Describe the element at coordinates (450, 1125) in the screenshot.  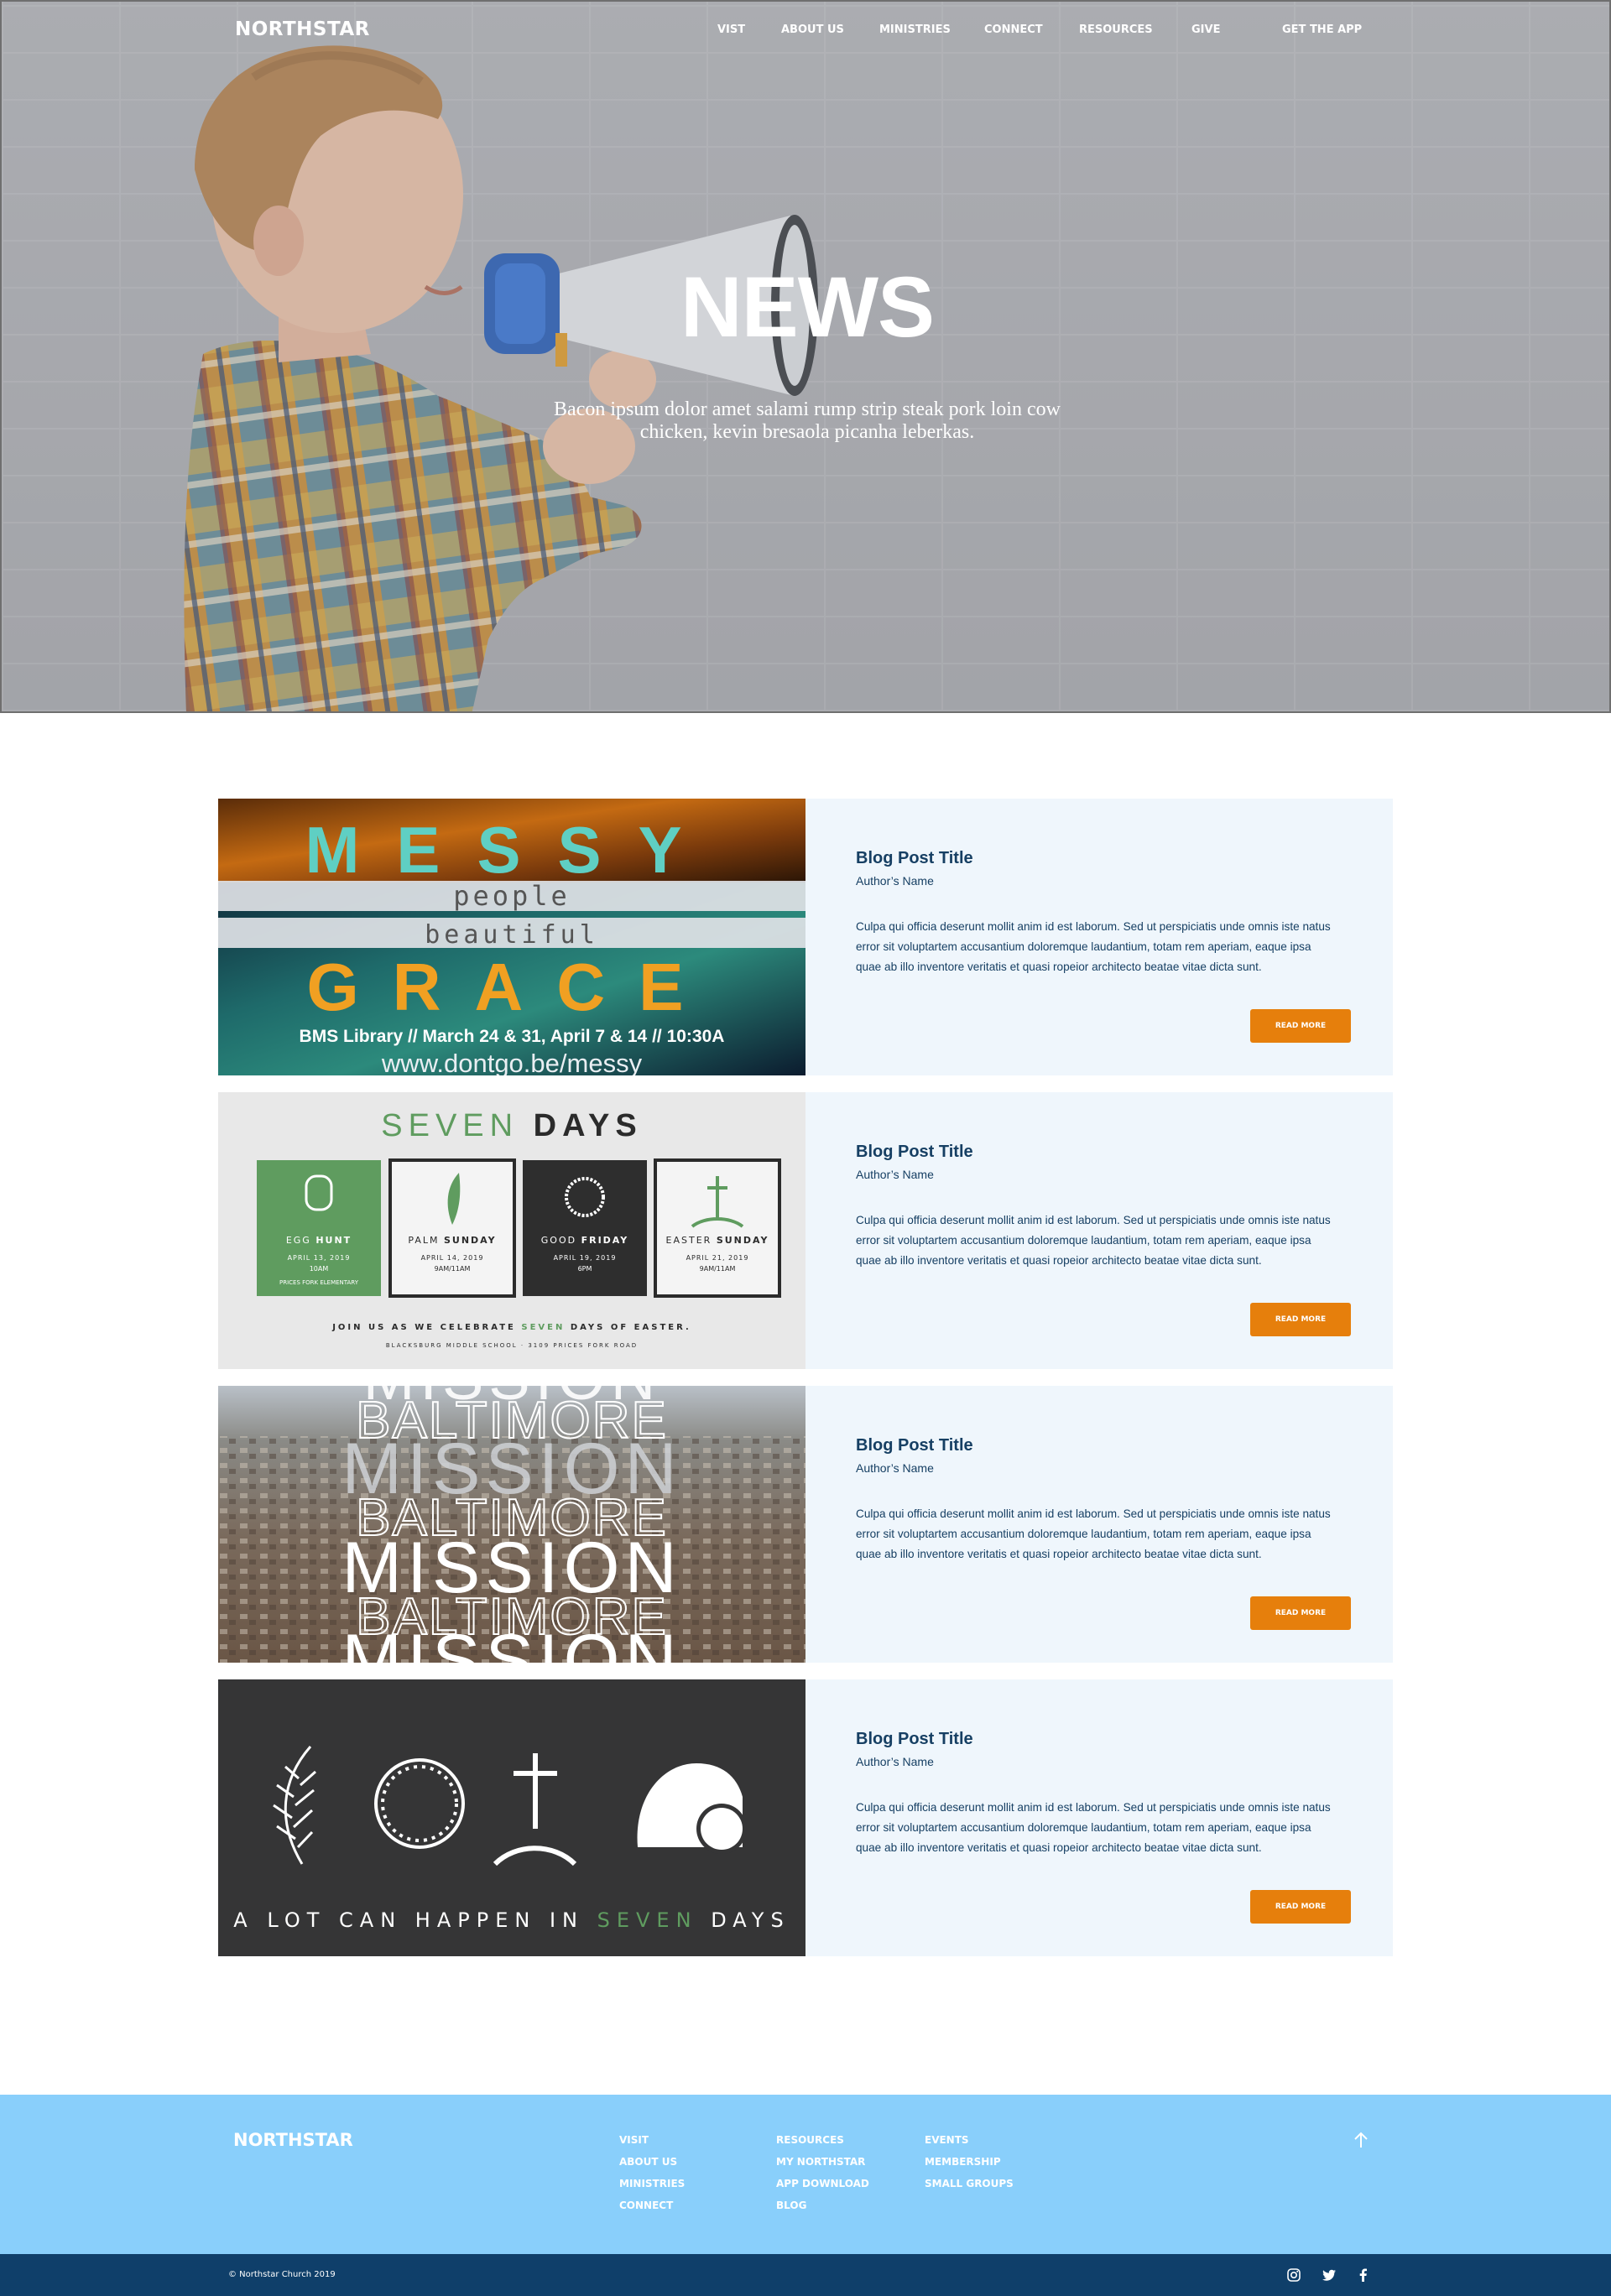
I see `seven-word: SEVEN` at that location.